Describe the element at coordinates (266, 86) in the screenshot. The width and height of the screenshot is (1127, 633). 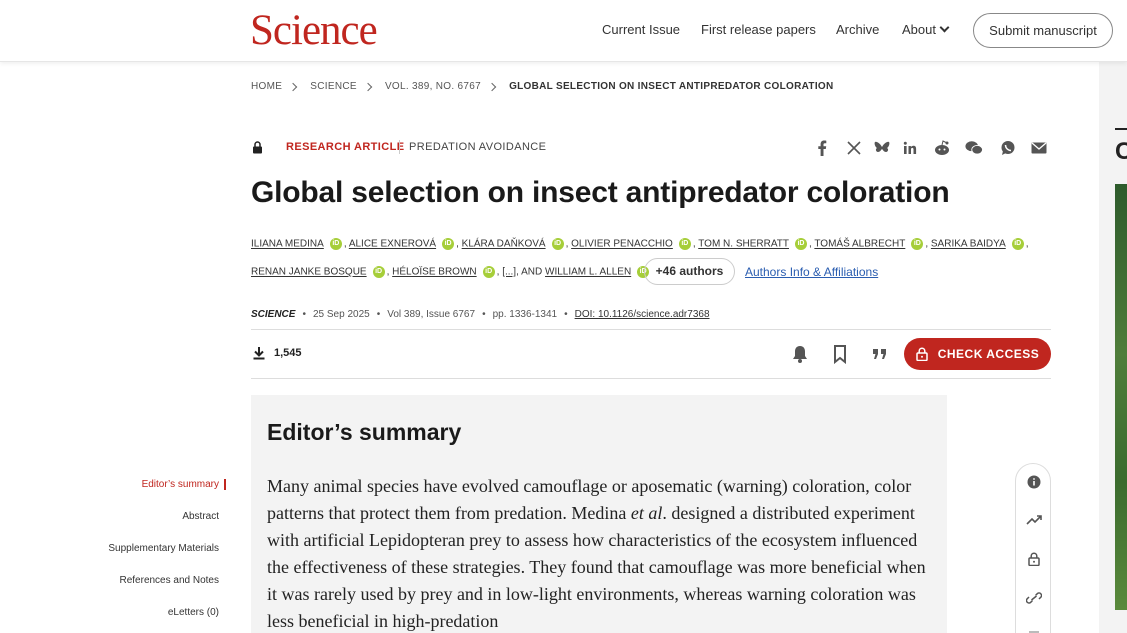
I see `breadcrumb-home: HOME` at that location.